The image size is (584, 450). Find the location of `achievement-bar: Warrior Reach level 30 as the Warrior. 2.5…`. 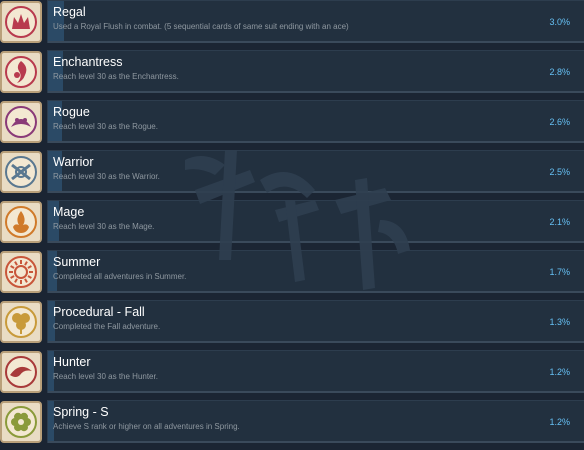

achievement-bar: Warrior Reach level 30 as the Warrior. 2.5… is located at coordinates (315, 171).